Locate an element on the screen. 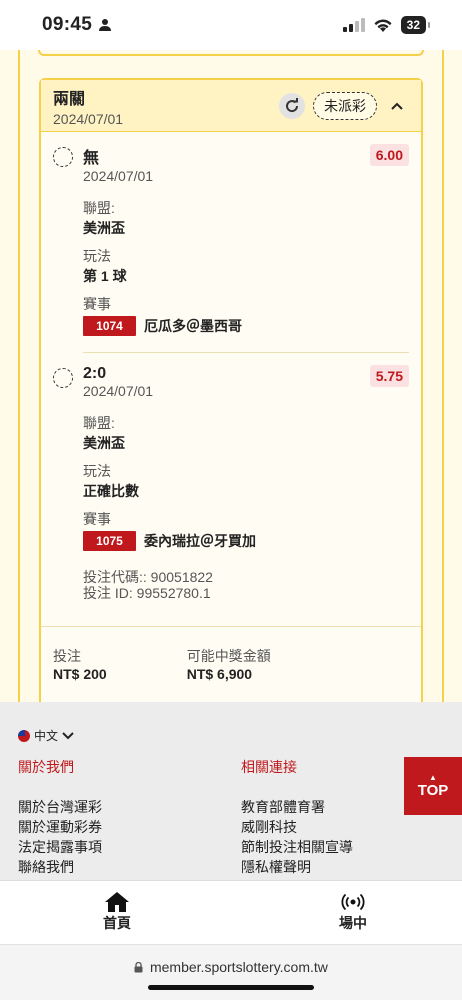 The image size is (462, 1000). game-name: 厄瓜多＠墨西哥 is located at coordinates (193, 326).